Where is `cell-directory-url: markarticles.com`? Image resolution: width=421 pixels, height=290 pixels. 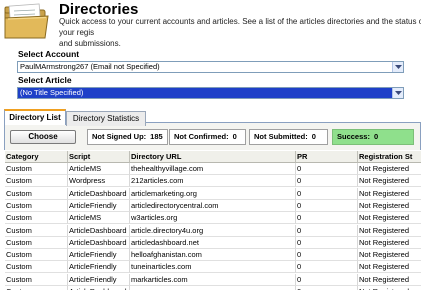 cell-directory-url: markarticles.com is located at coordinates (213, 279).